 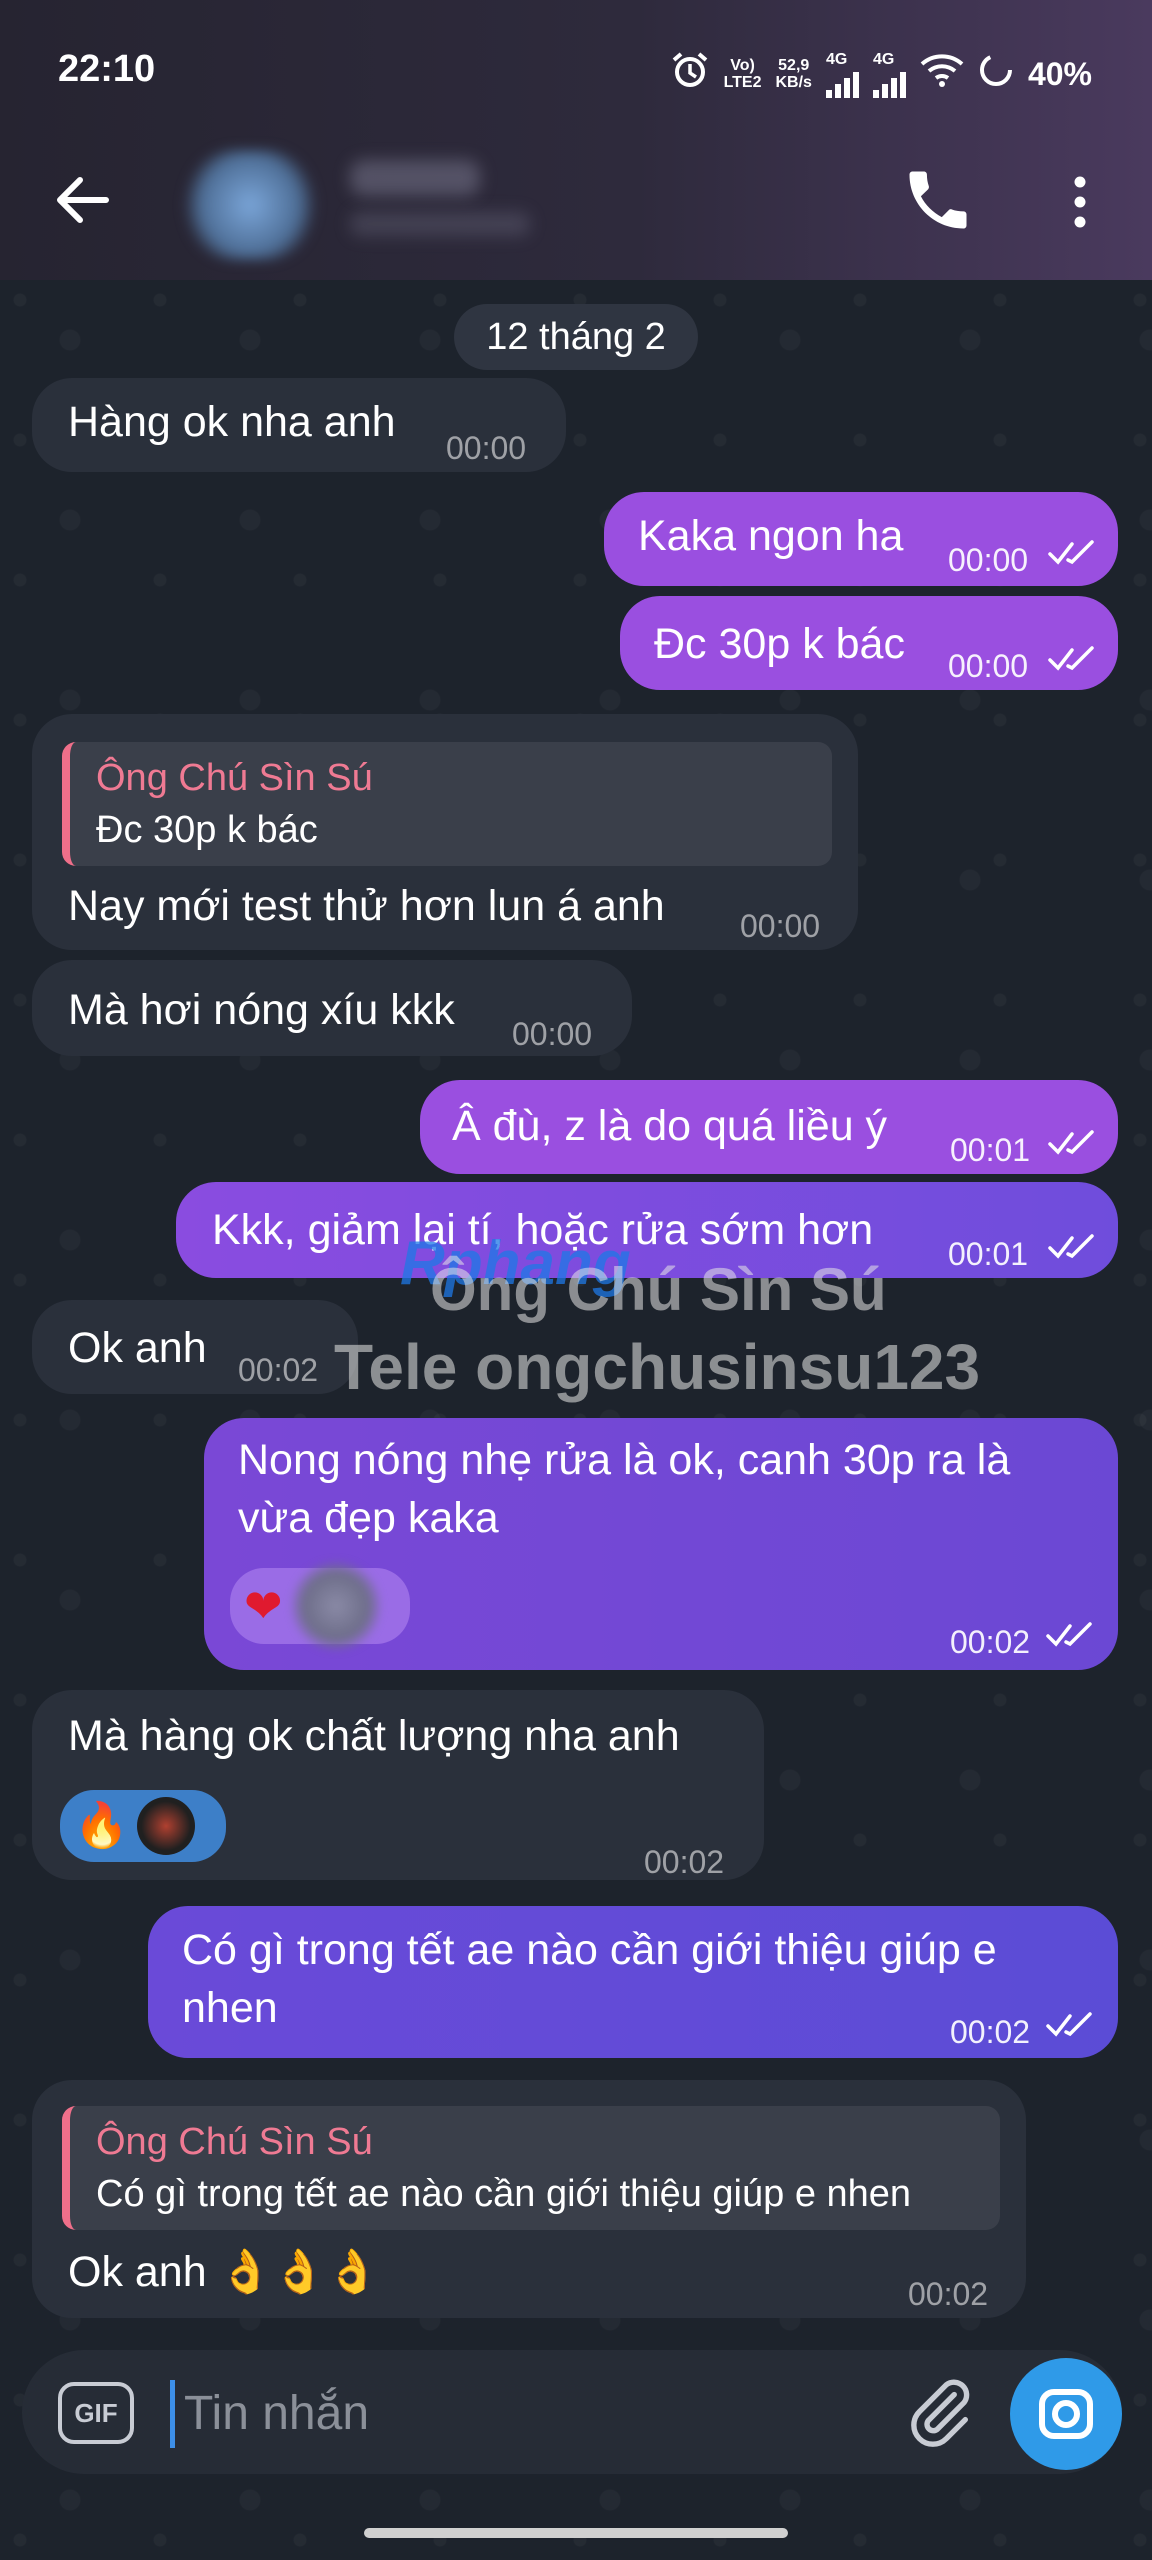 What do you see at coordinates (207, 830) in the screenshot?
I see `reply-text: Đc 30p k bác` at bounding box center [207, 830].